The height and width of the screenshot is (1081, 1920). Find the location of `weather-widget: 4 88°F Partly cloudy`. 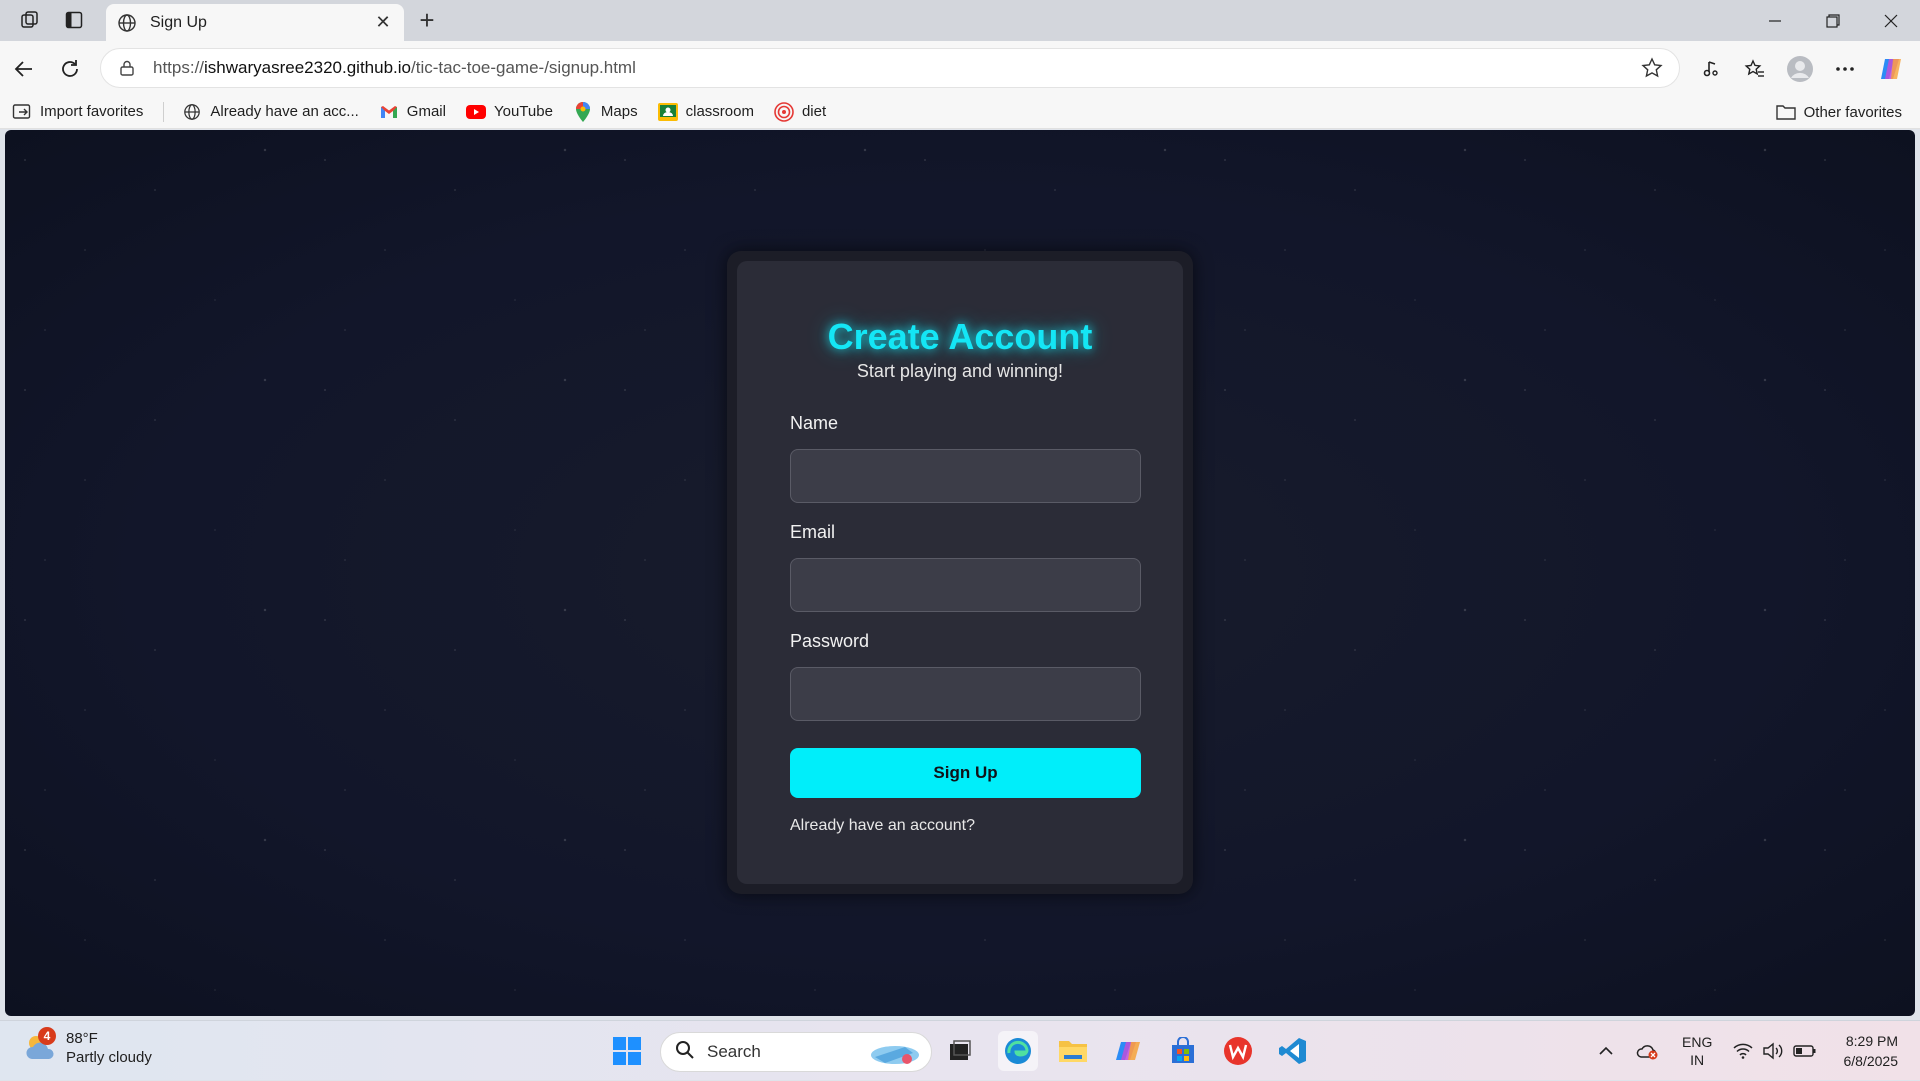

weather-widget: 4 88°F Partly cloudy is located at coordinates (87, 1047).